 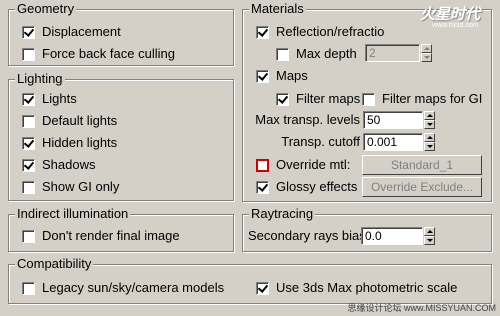 I want to click on dont-render-checkbox: Don't render final image, so click(x=101, y=236).